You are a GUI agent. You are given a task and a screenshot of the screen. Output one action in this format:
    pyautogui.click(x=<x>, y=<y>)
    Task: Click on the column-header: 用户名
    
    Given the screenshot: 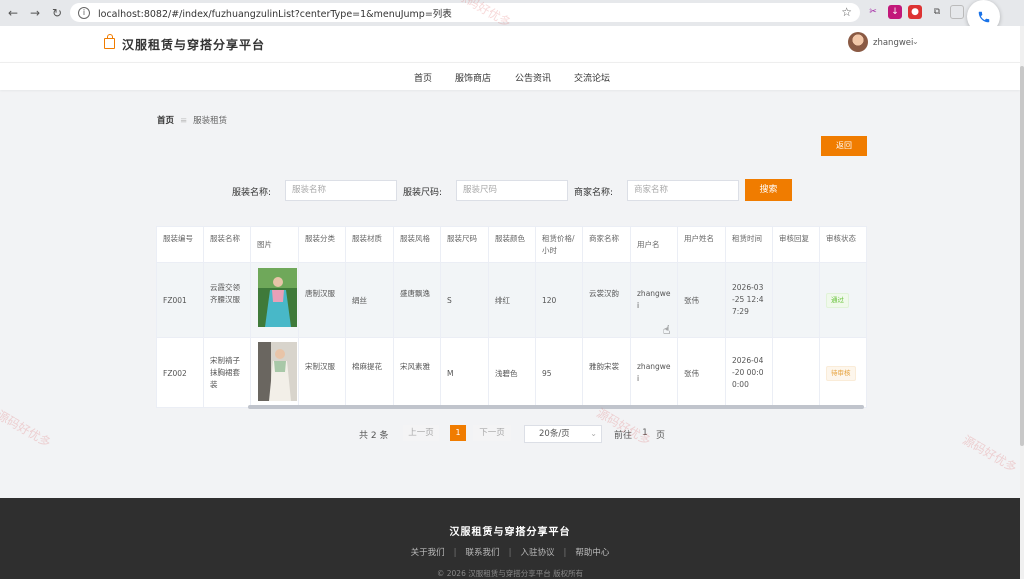 What is the action you would take?
    pyautogui.click(x=654, y=245)
    